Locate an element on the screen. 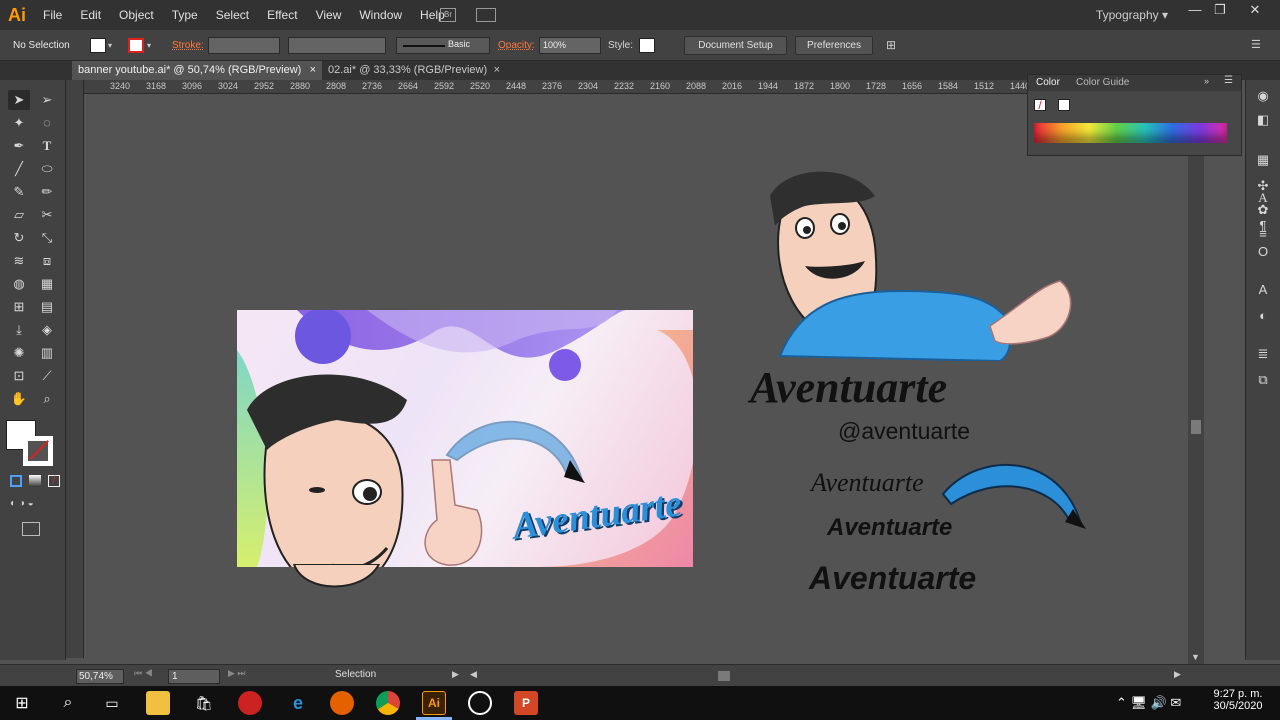  layers-icon: ≣ is located at coordinates (1263, 354).